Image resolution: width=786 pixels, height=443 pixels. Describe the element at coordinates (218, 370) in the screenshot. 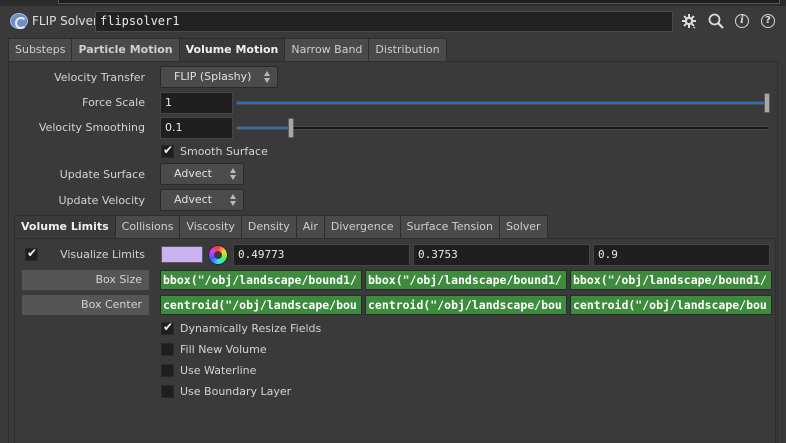

I see `use-waterline-label: Use Waterline` at that location.